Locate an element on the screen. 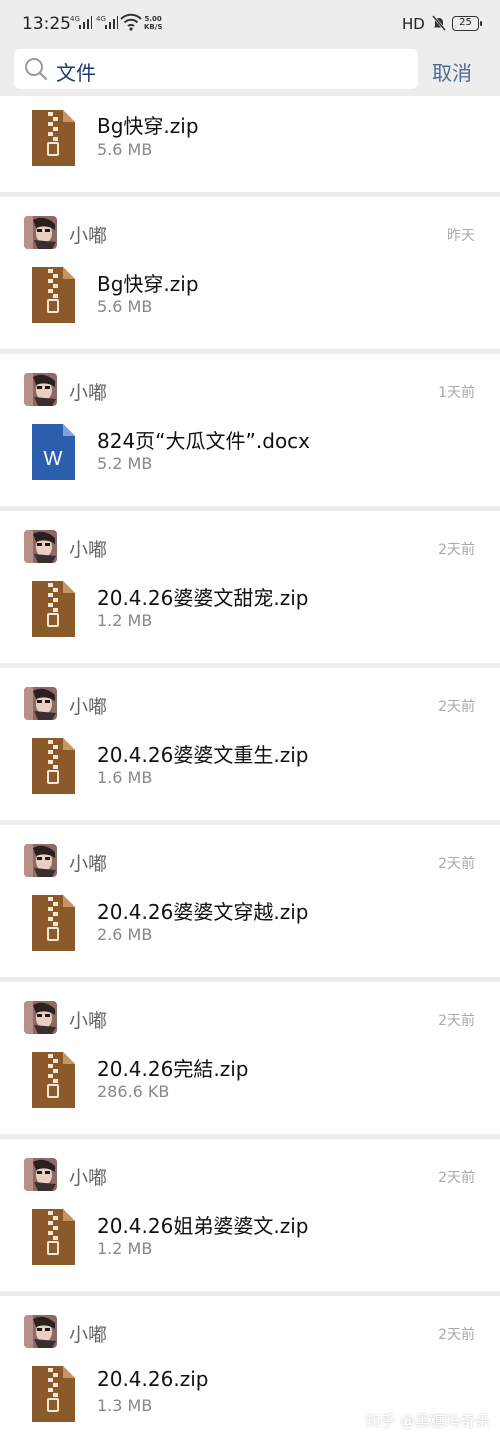 This screenshot has width=500, height=1441. network-speed-value: 5.00 is located at coordinates (153, 19).